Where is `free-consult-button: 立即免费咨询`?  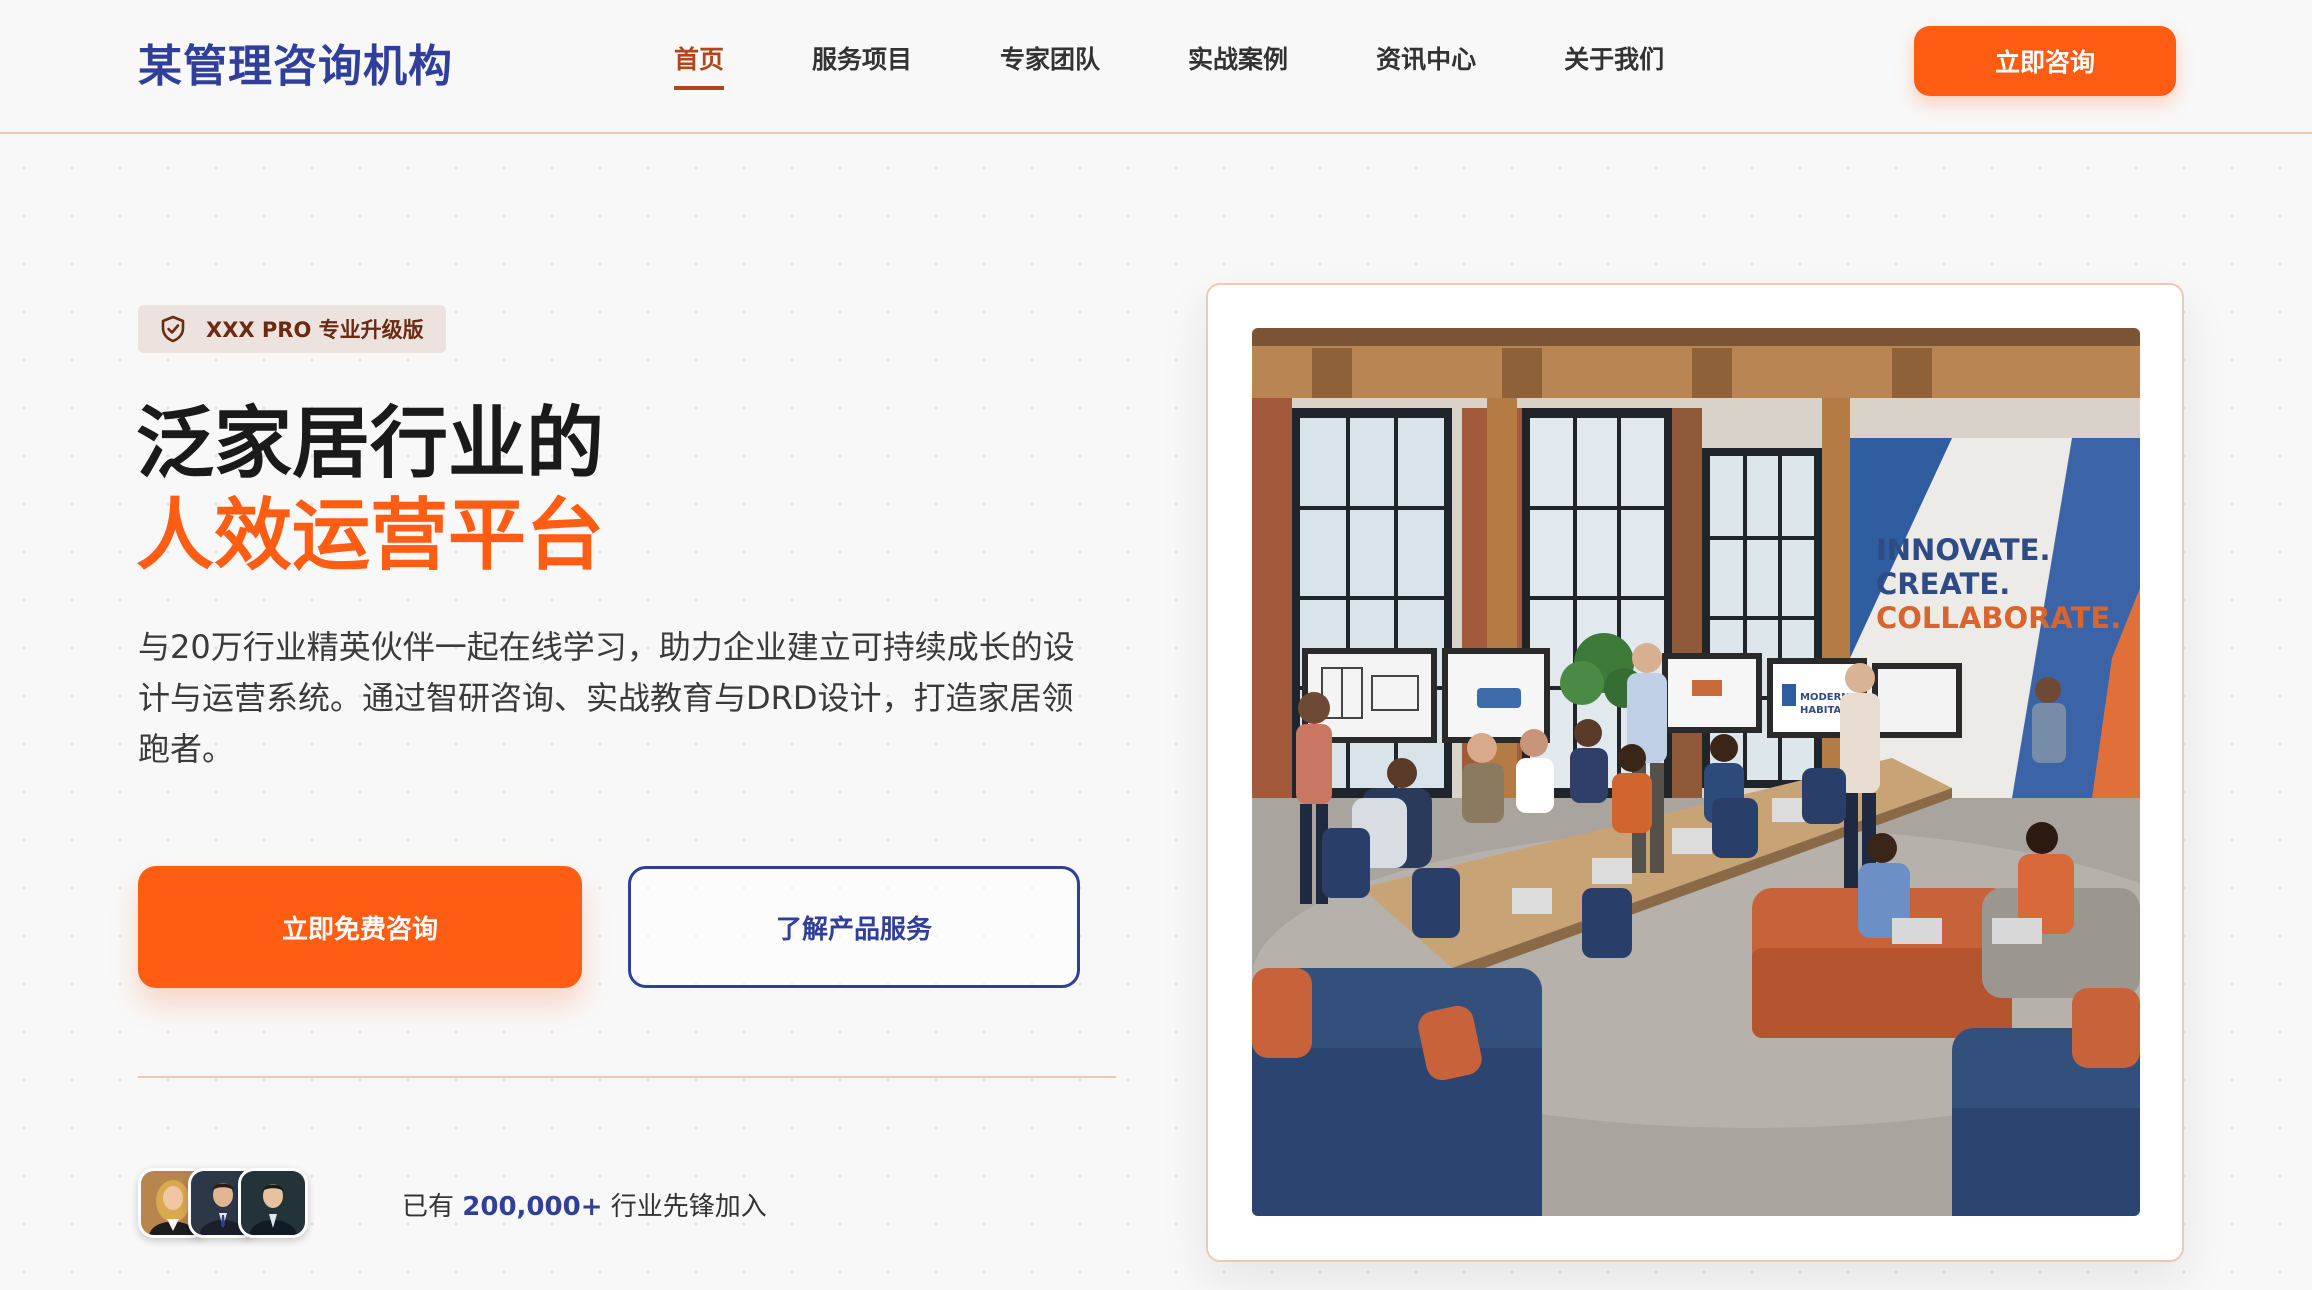 free-consult-button: 立即免费咨询 is located at coordinates (360, 927).